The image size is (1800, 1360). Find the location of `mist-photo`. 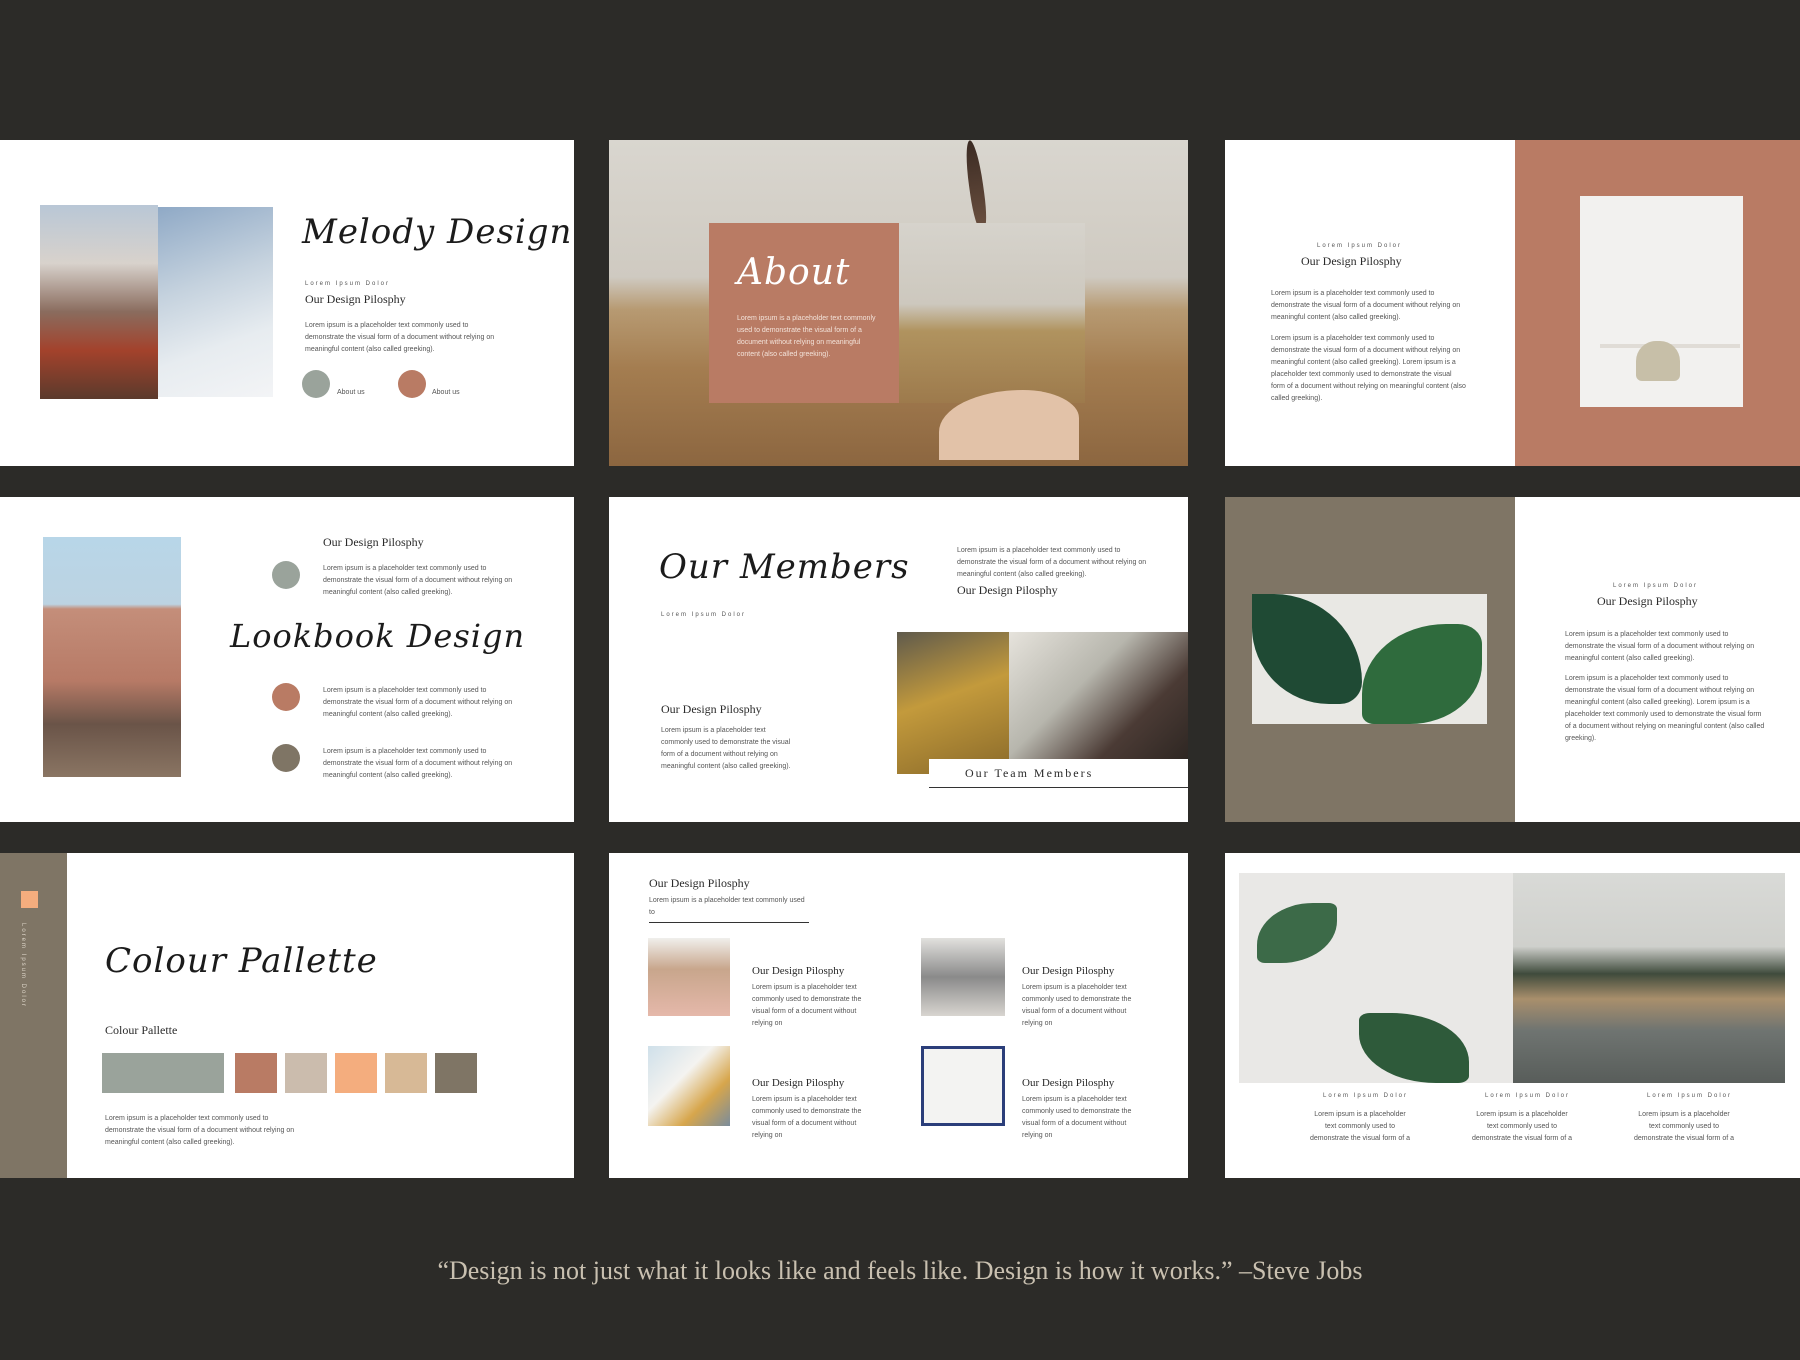

mist-photo is located at coordinates (215, 302).